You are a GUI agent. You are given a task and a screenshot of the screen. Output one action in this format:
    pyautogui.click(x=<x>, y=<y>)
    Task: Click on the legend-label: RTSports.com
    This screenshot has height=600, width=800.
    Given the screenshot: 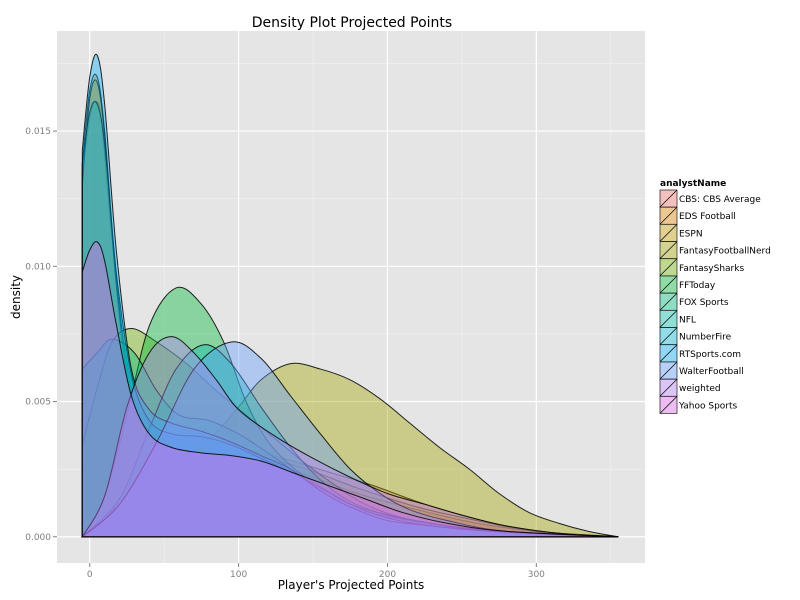 What is the action you would take?
    pyautogui.click(x=710, y=355)
    